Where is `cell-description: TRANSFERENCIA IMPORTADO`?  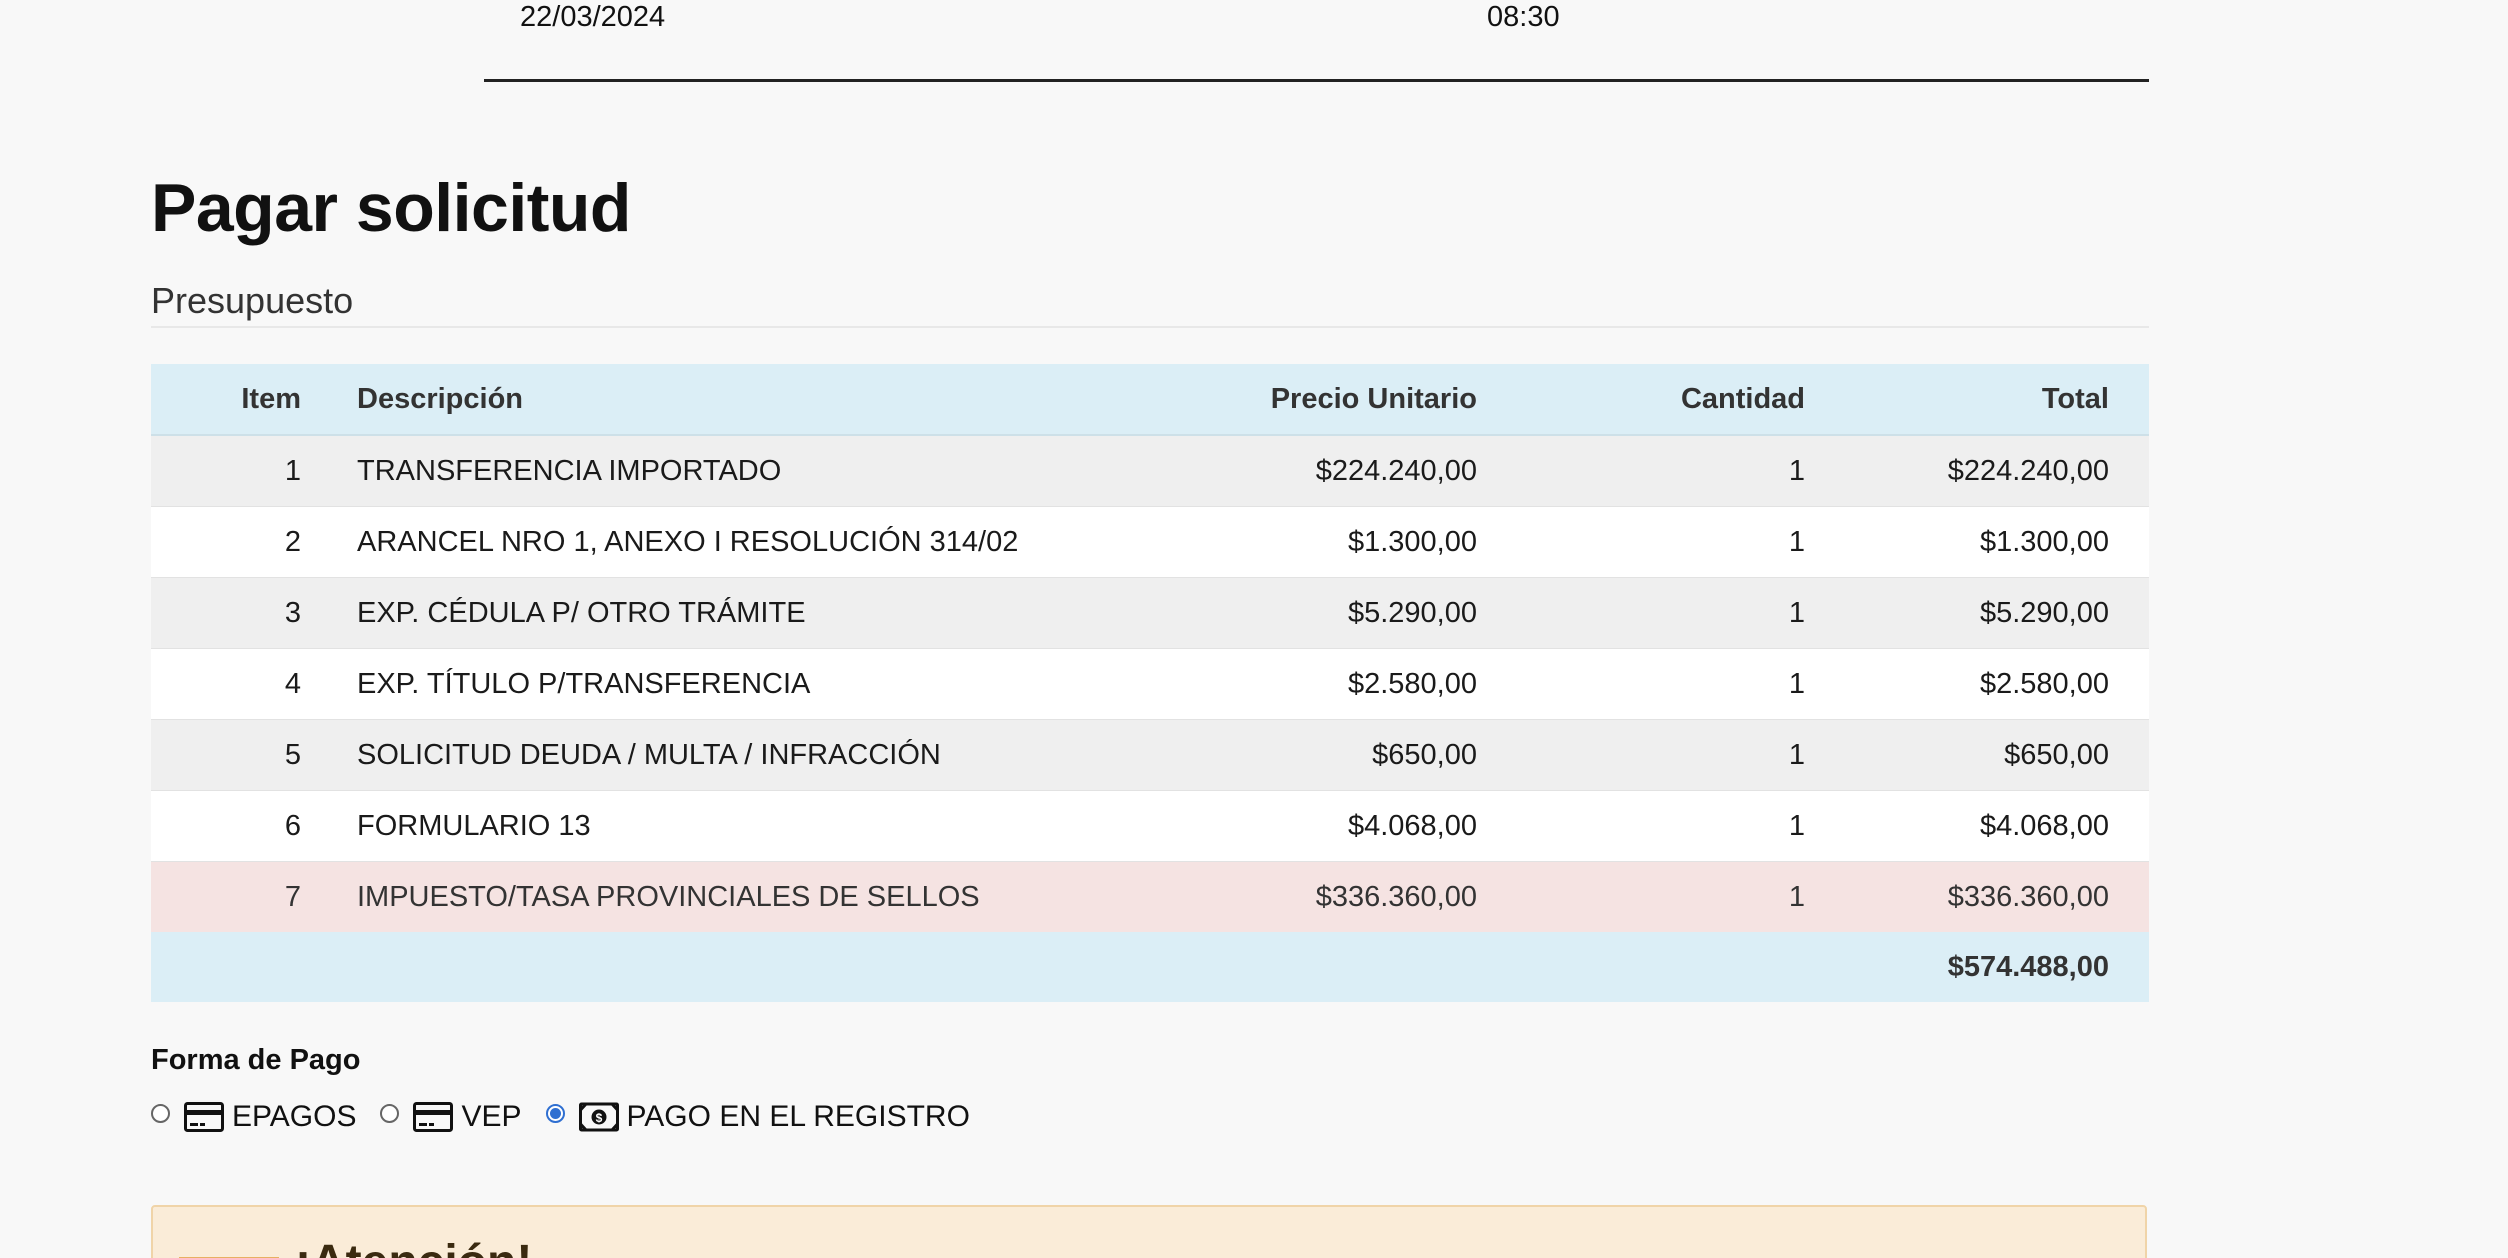
cell-description: TRANSFERENCIA IMPORTADO is located at coordinates (744, 470).